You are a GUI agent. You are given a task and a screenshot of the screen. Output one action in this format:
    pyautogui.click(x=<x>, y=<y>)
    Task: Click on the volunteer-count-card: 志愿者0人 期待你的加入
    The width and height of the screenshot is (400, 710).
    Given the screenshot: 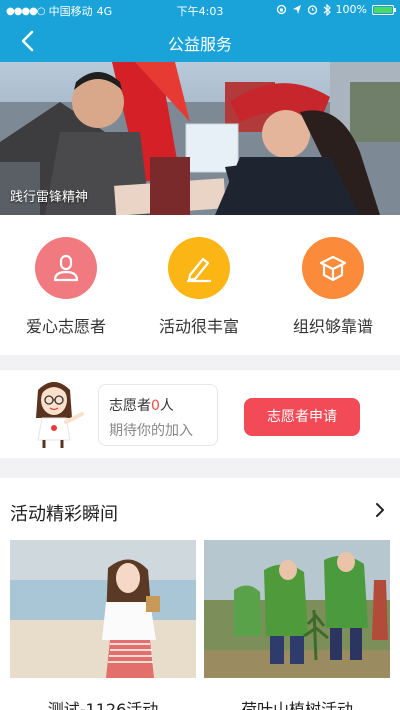 What is the action you would take?
    pyautogui.click(x=158, y=415)
    